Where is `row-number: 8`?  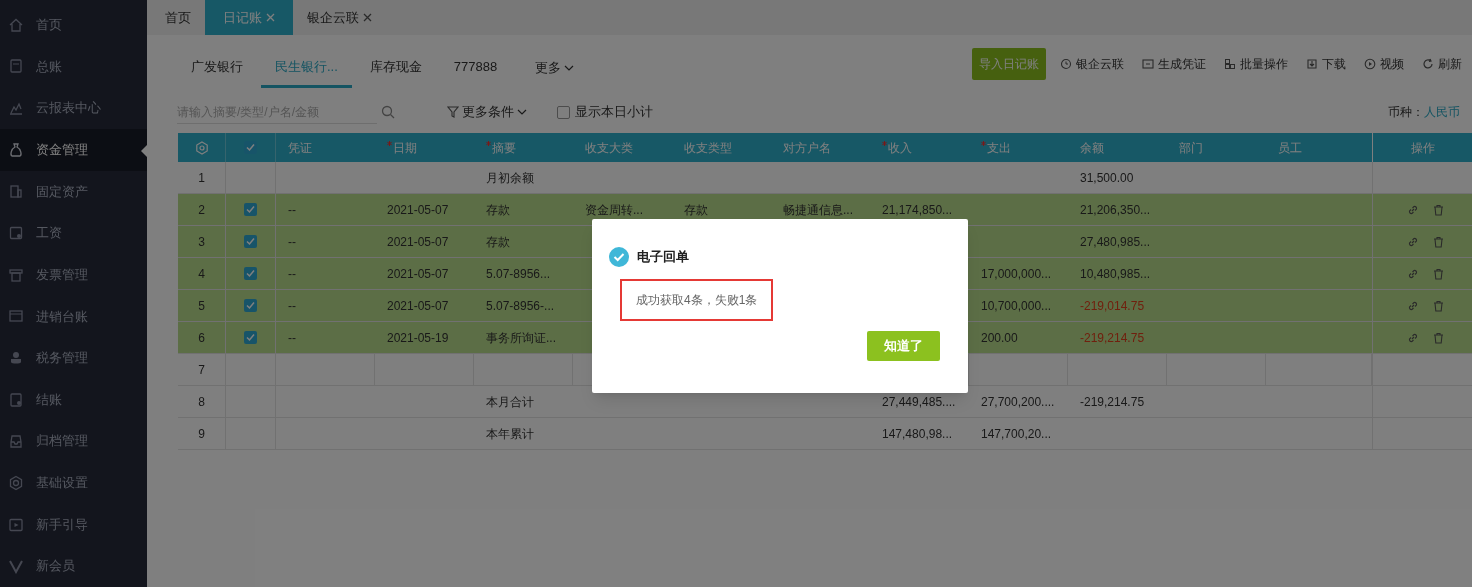
row-number: 8 is located at coordinates (201, 402).